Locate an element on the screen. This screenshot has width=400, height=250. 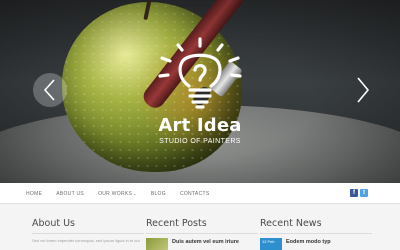
nav-item-about-us: ABOUT US is located at coordinates (70, 194).